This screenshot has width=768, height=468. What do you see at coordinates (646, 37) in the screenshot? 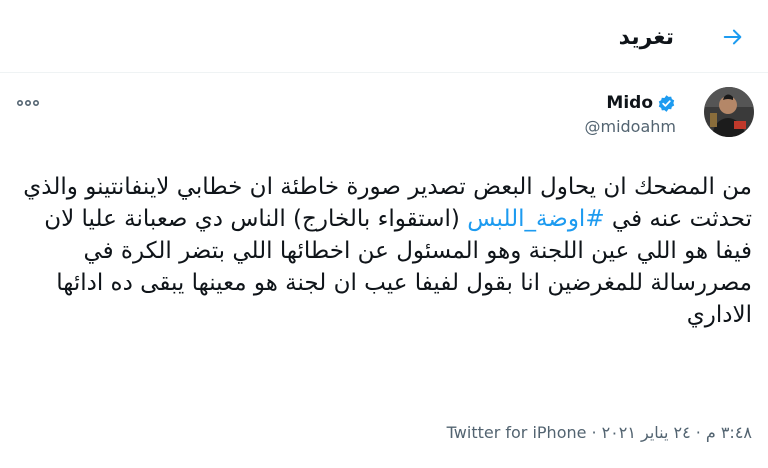
I see `page-title: تغريد` at bounding box center [646, 37].